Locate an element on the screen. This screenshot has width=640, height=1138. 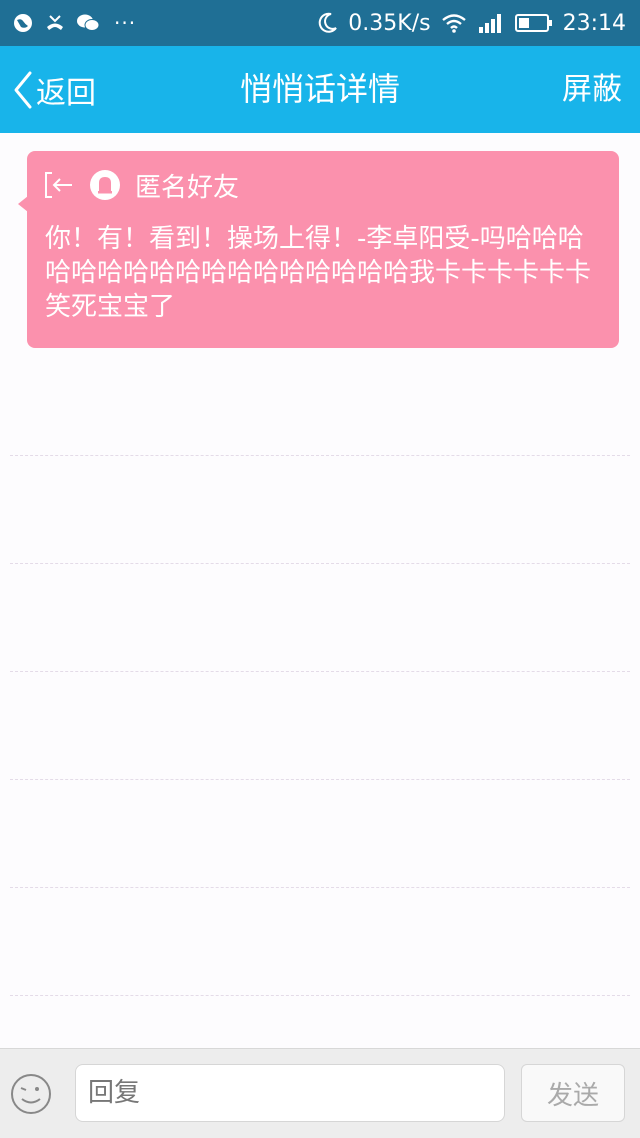
bubble-tail is located at coordinates (23, 204).